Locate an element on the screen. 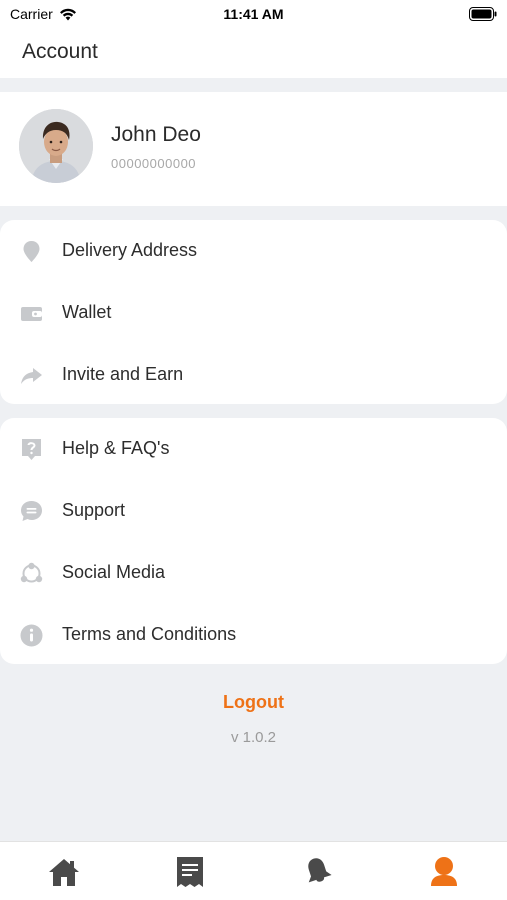 The image size is (507, 900). wallet-icon is located at coordinates (31, 314).